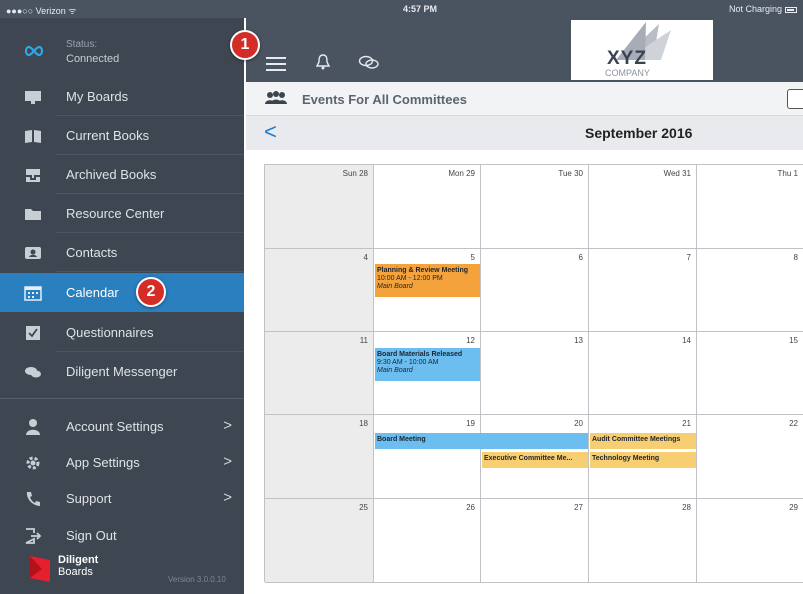 Image resolution: width=803 pixels, height=594 pixels. I want to click on sidebar-item-resource-center: Resource Center, so click(122, 213).